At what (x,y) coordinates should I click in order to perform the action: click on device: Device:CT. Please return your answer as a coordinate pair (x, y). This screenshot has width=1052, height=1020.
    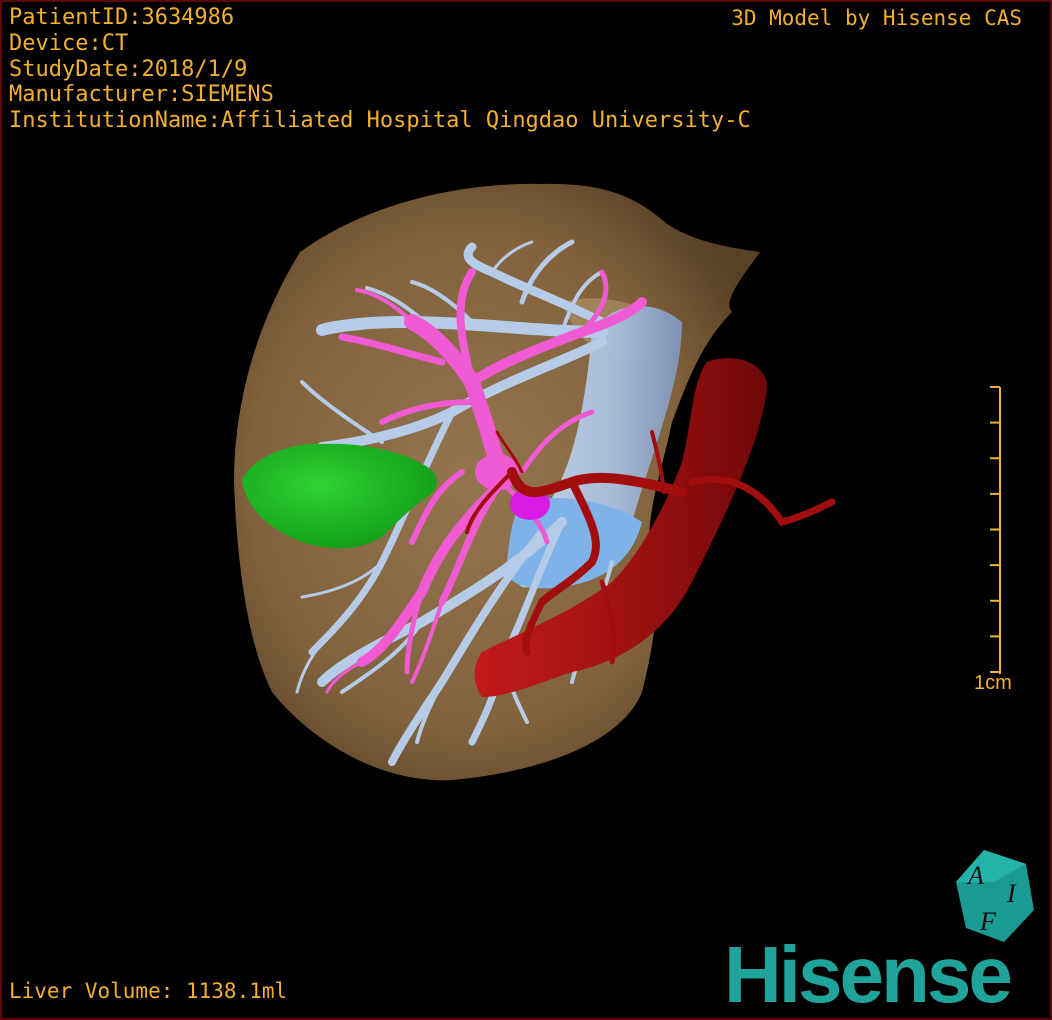
    Looking at the image, I should click on (69, 43).